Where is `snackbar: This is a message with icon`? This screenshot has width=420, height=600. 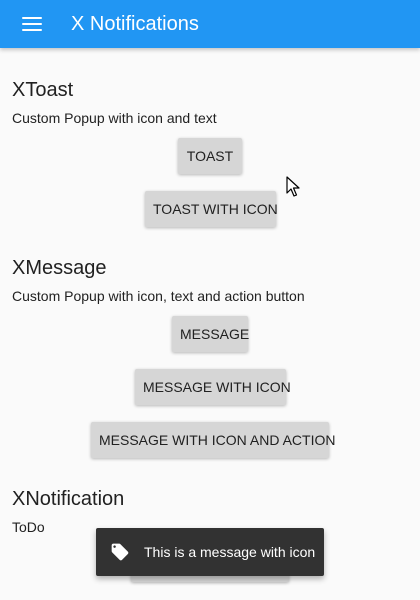 snackbar: This is a message with icon is located at coordinates (210, 552).